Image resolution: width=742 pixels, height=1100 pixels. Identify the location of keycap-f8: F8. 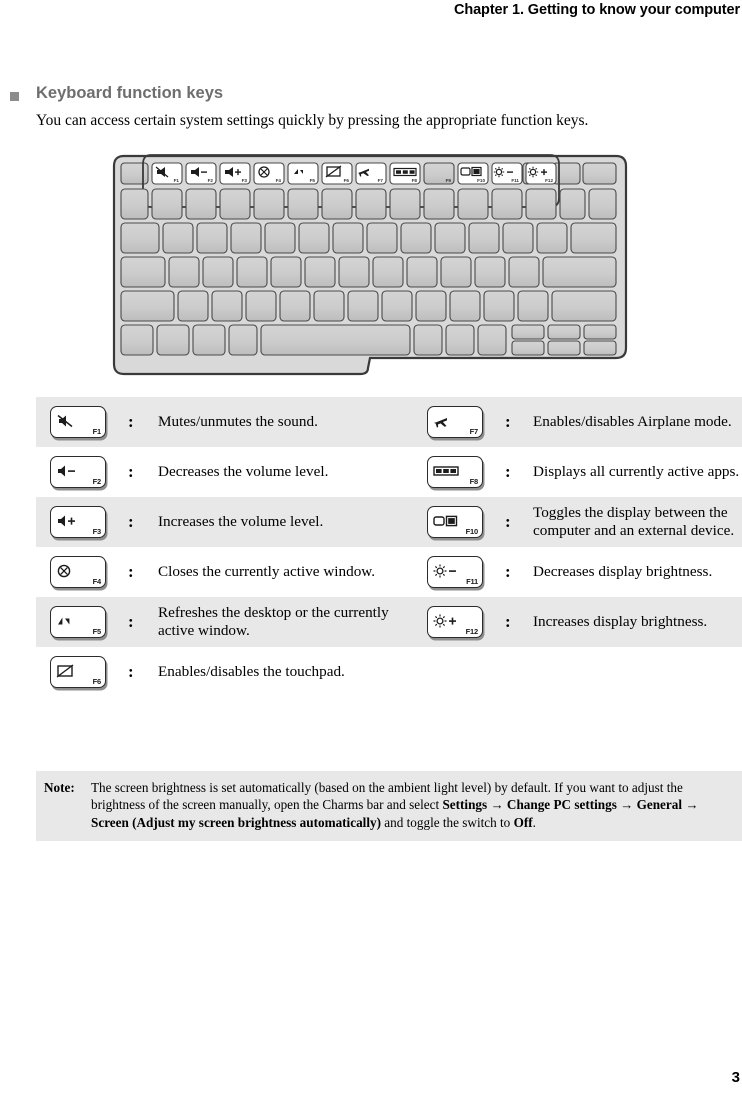
(455, 472).